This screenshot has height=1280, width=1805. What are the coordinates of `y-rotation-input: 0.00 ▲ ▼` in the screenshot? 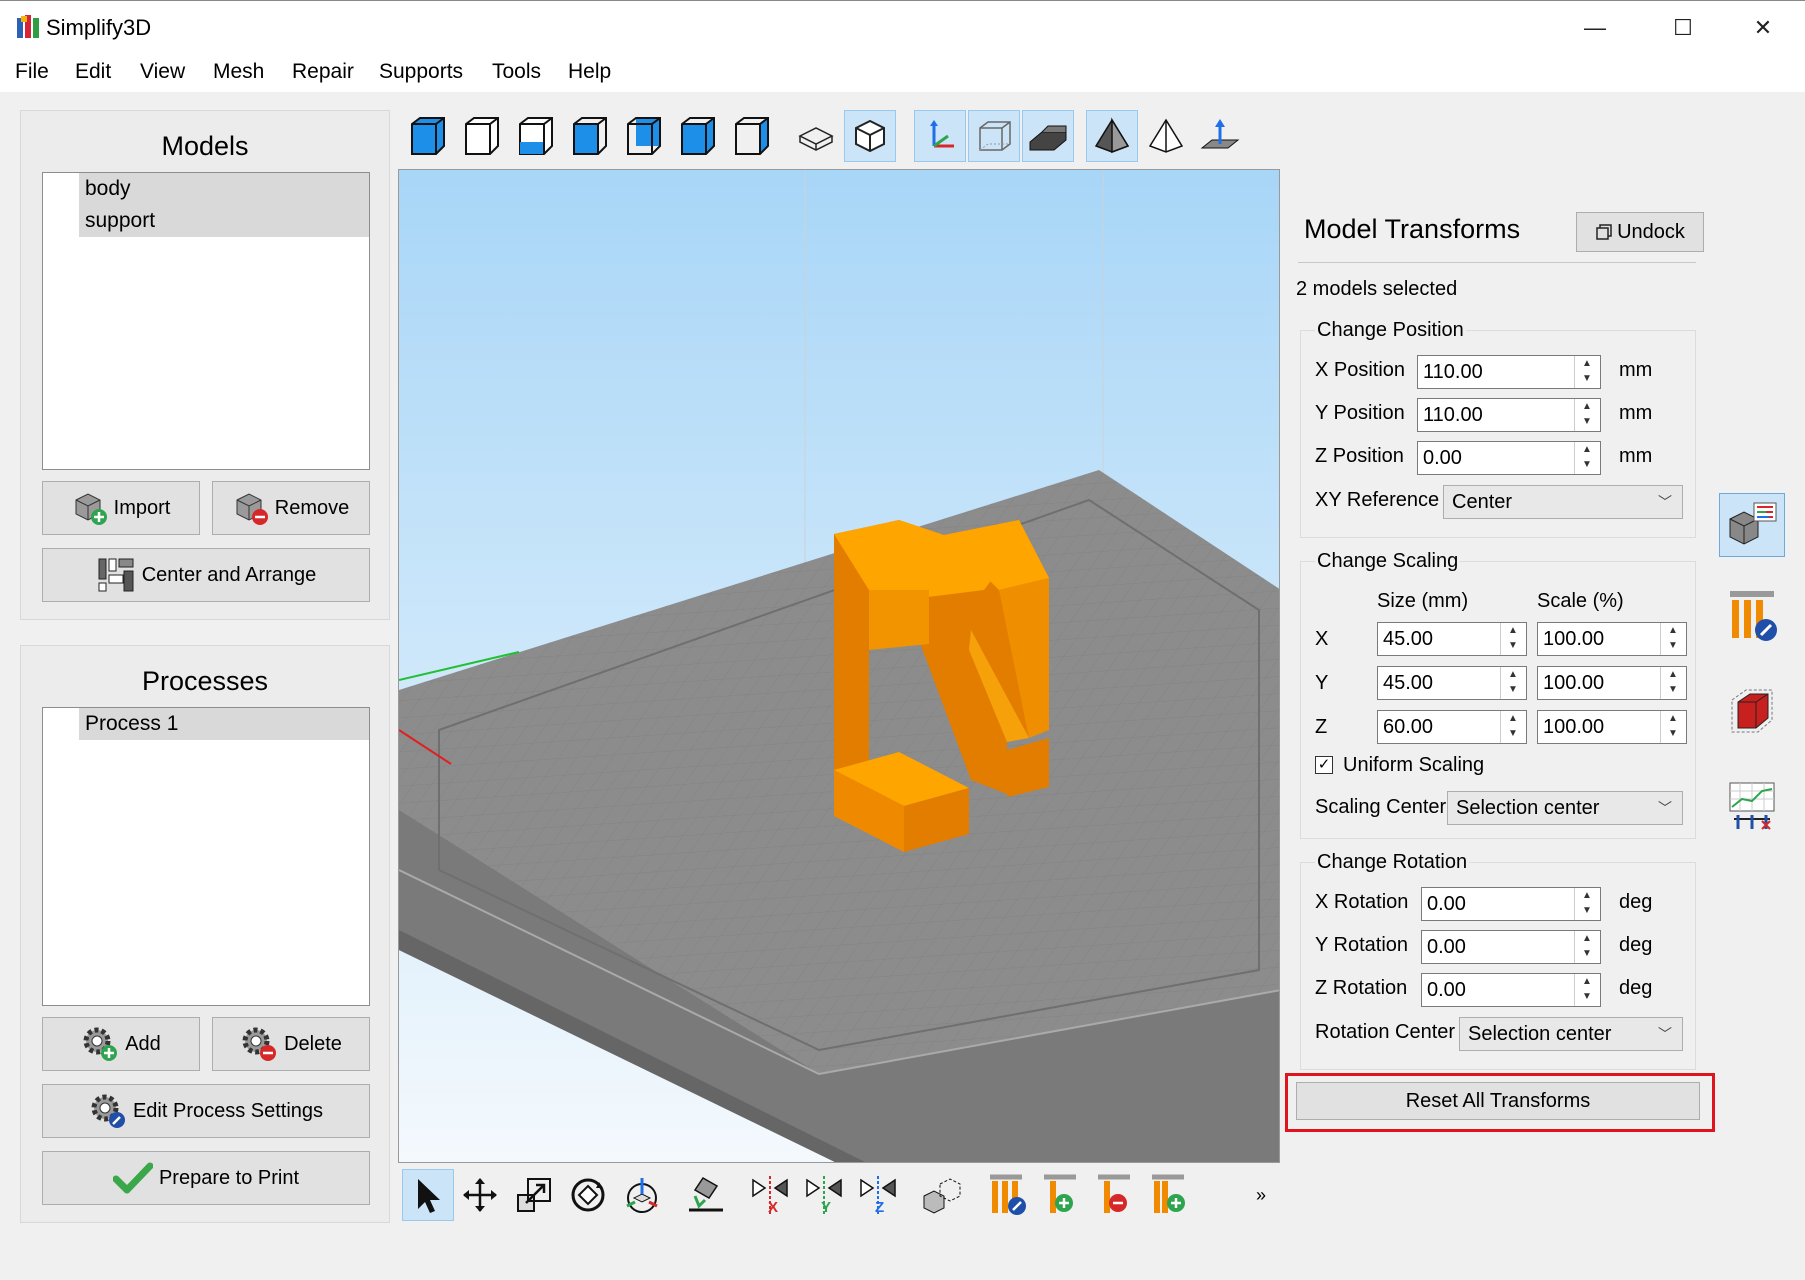 It's located at (1511, 947).